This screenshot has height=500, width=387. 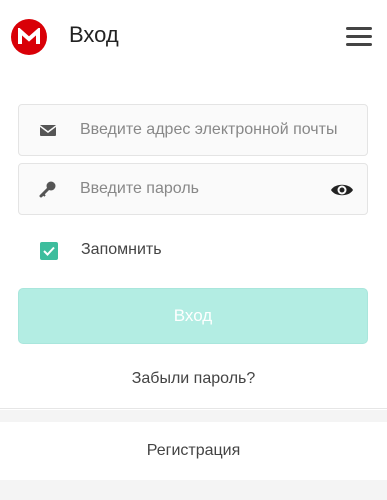 What do you see at coordinates (209, 129) in the screenshot?
I see `email-placeholder: Введите адрес электронной почты` at bounding box center [209, 129].